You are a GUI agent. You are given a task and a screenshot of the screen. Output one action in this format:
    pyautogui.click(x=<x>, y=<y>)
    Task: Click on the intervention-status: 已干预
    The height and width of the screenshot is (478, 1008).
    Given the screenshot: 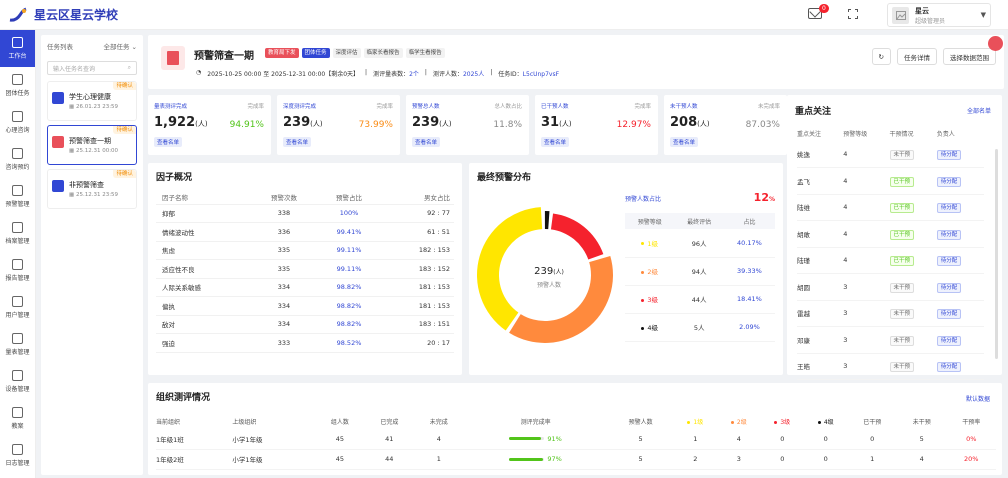 What is the action you would take?
    pyautogui.click(x=902, y=208)
    